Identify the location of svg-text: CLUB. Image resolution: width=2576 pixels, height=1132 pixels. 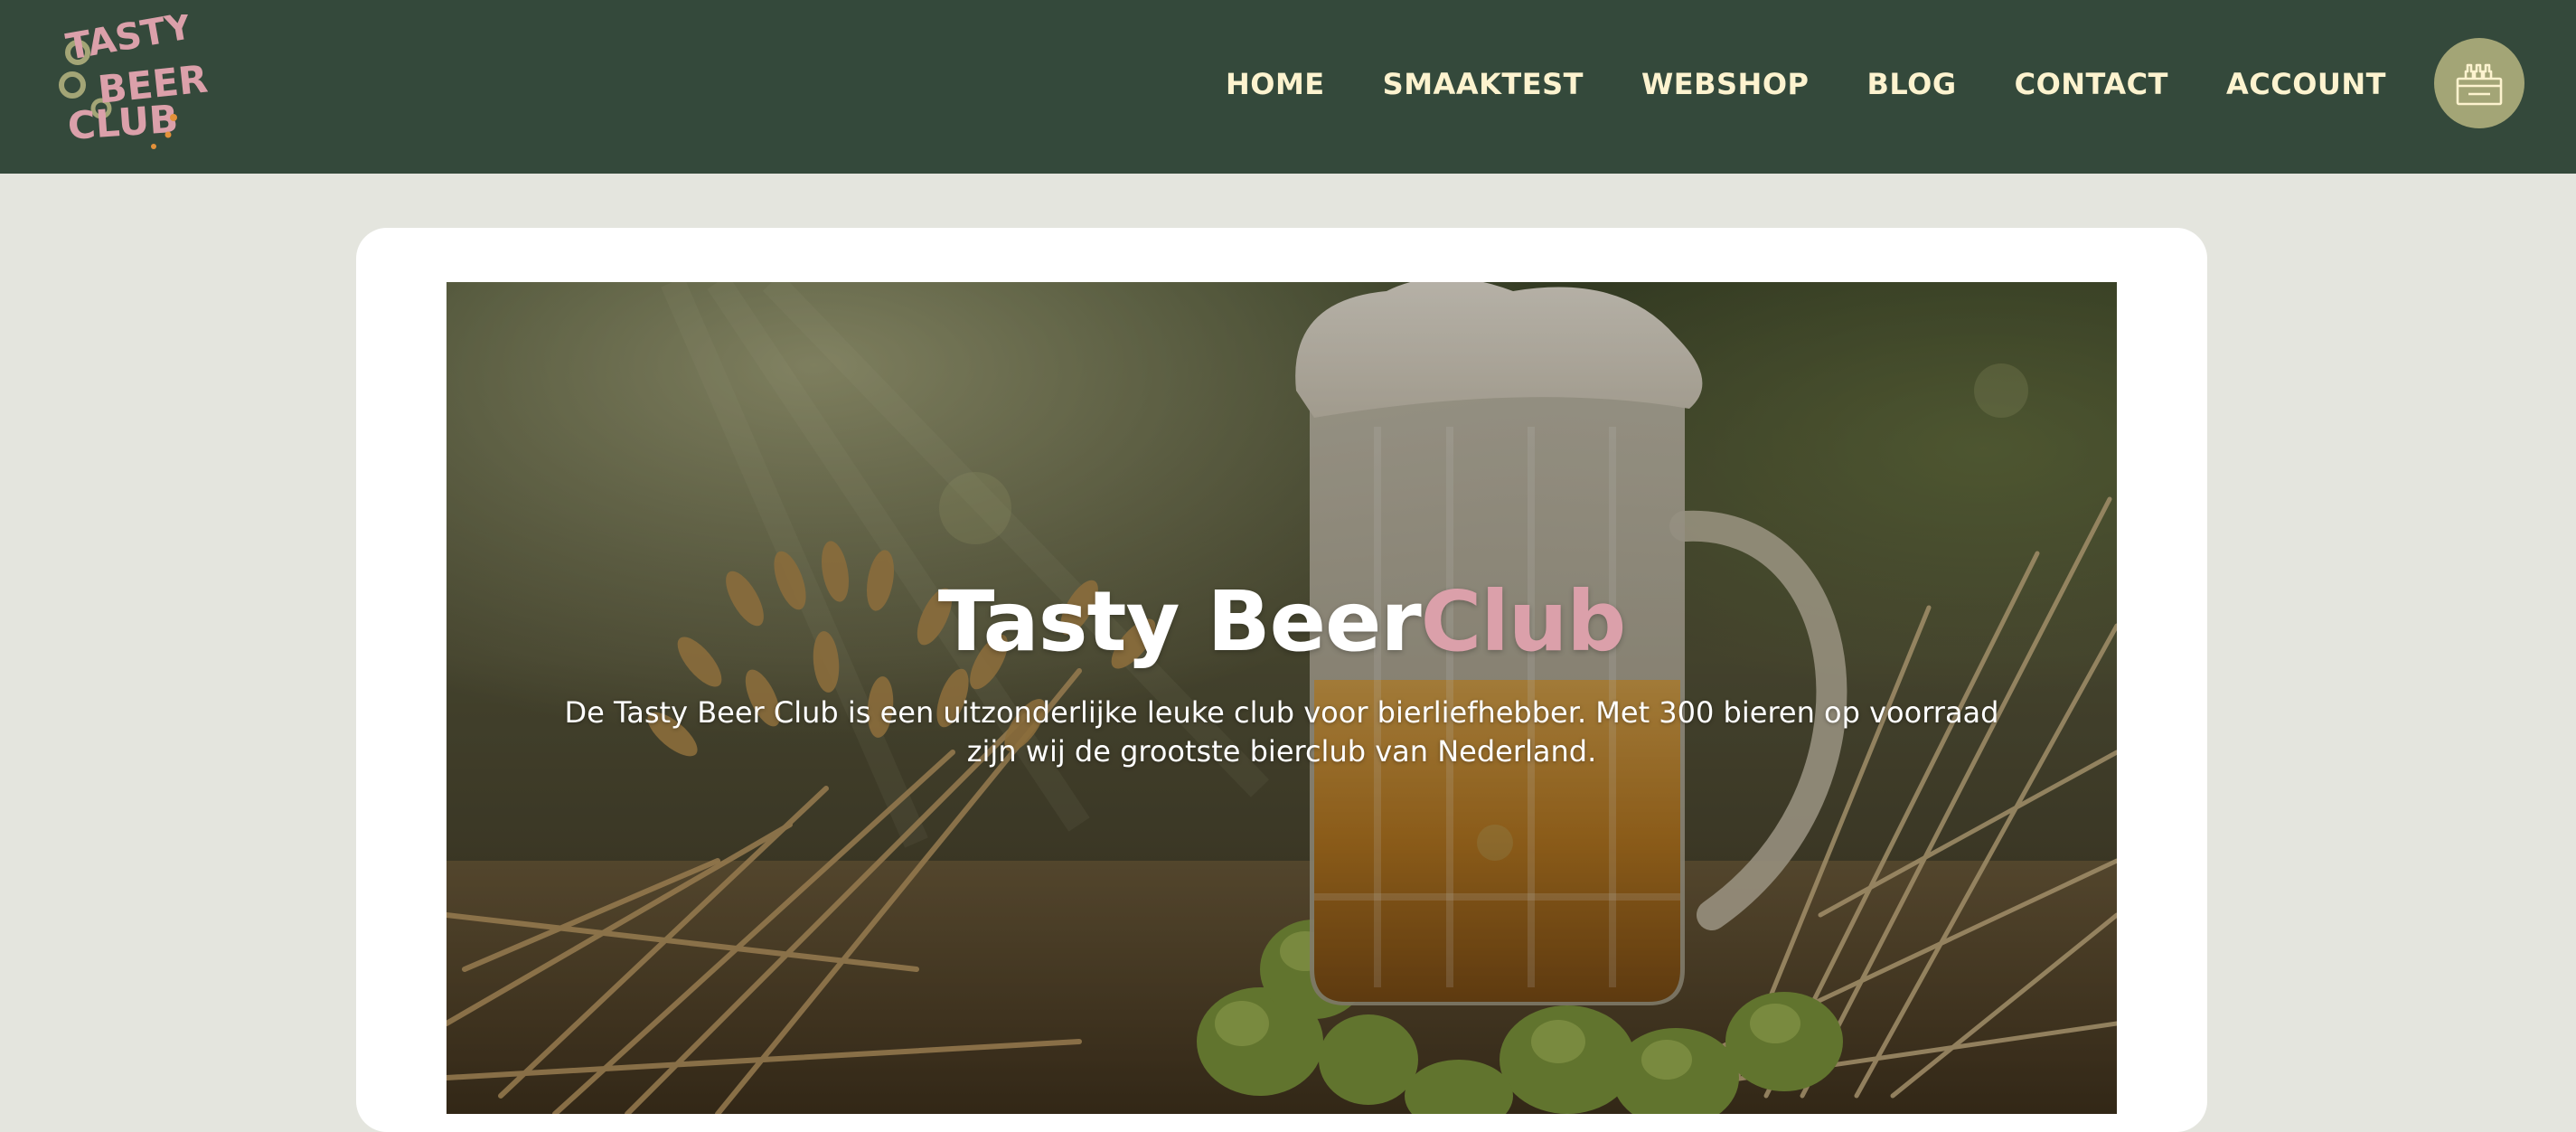
(123, 122).